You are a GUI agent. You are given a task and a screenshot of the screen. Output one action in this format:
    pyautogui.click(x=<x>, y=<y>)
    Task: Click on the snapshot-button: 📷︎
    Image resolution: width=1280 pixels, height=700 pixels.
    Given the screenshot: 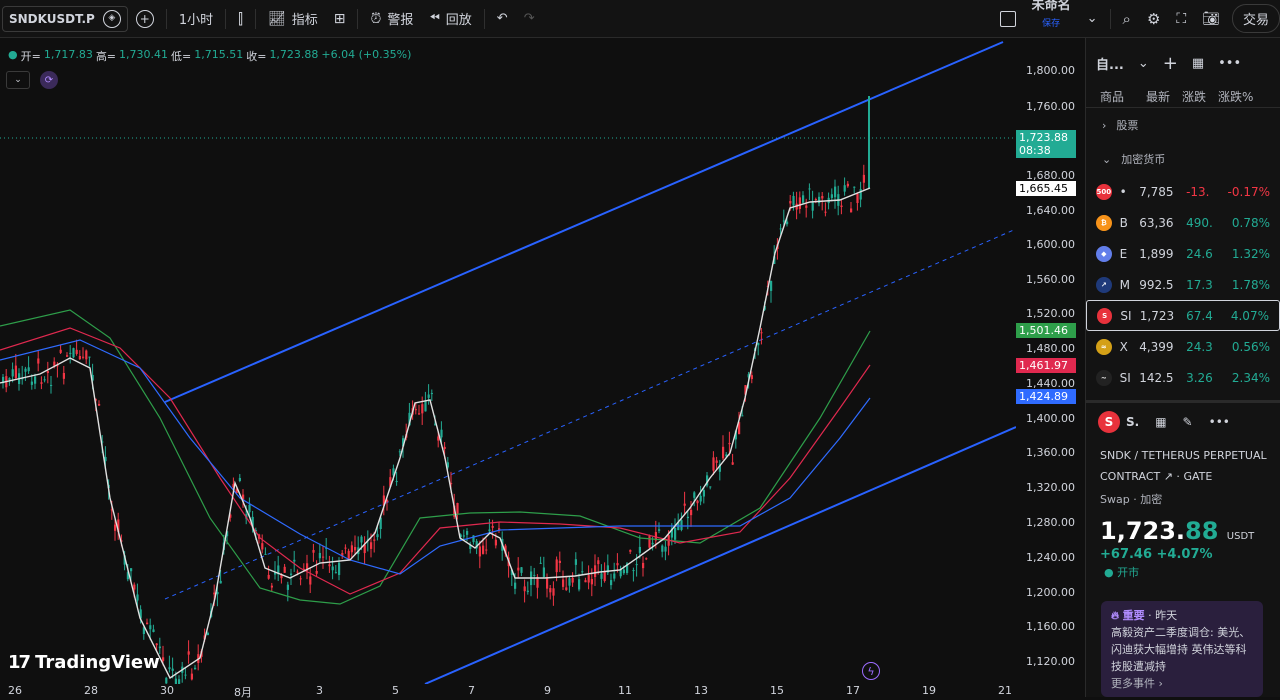 What is the action you would take?
    pyautogui.click(x=1211, y=19)
    